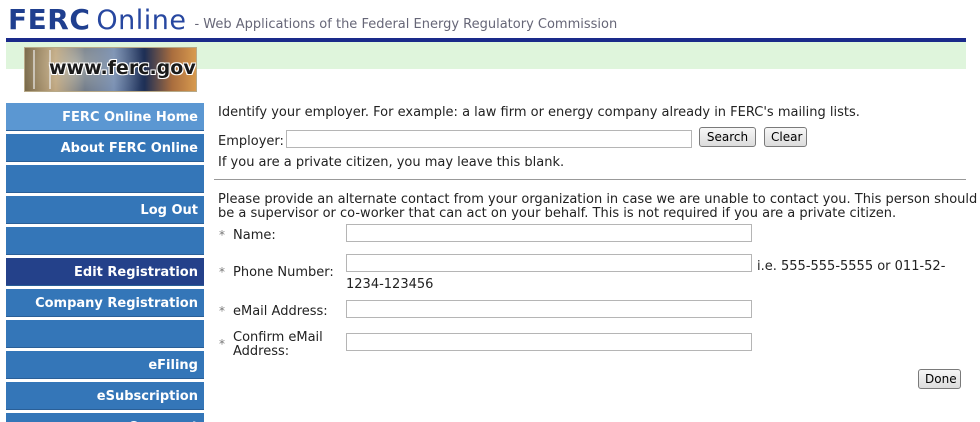 The height and width of the screenshot is (422, 980). I want to click on done-button: Done, so click(939, 379).